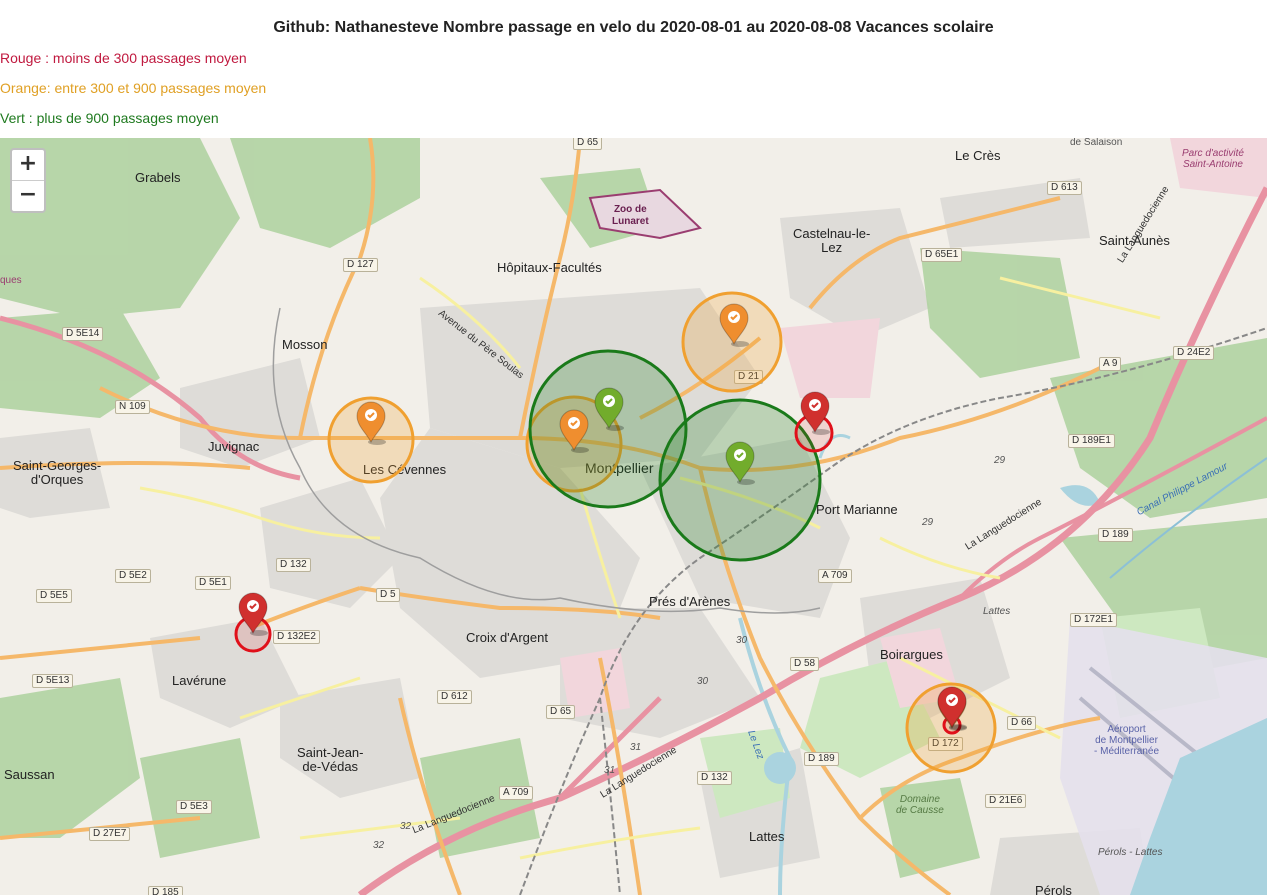  Describe the element at coordinates (28, 196) in the screenshot. I see `zoom-out-button: −` at that location.